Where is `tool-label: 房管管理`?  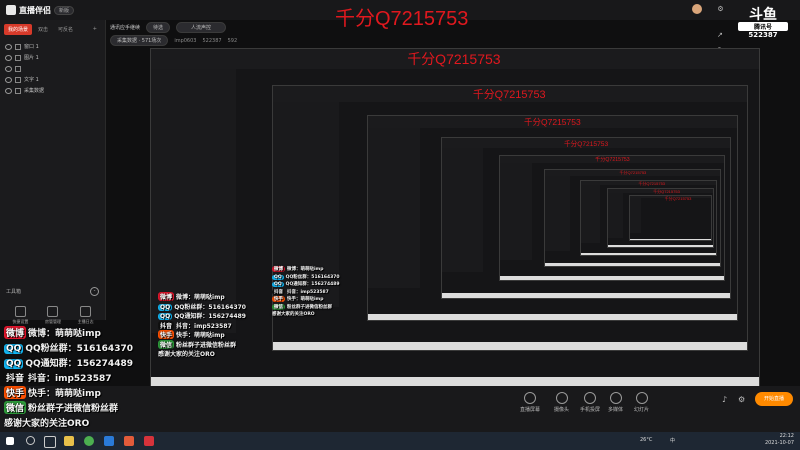
tool-label: 房管管理 is located at coordinates (52, 321).